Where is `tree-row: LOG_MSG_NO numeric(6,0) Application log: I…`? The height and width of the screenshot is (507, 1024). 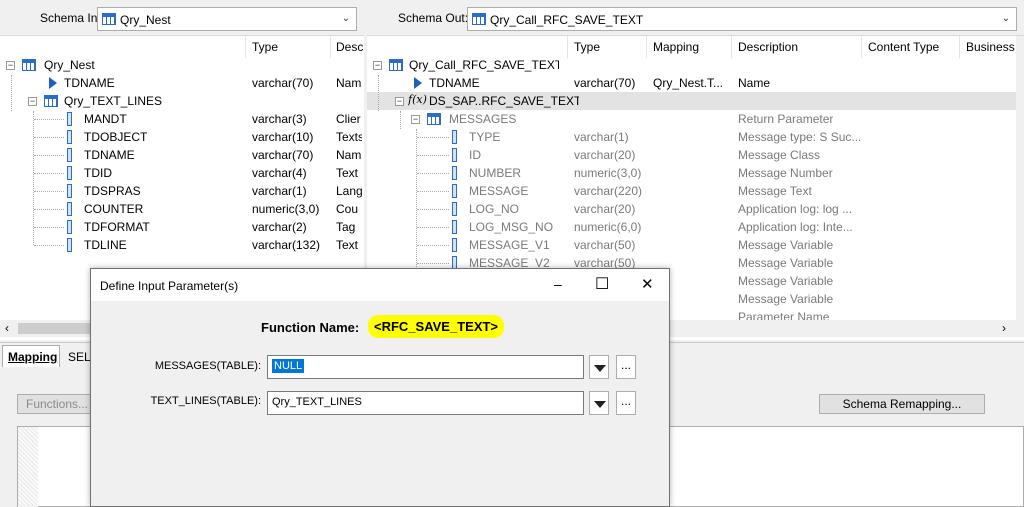
tree-row: LOG_MSG_NO numeric(6,0) Application log: I… is located at coordinates (695, 227).